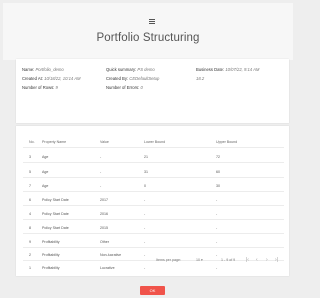 The height and width of the screenshot is (298, 320). Describe the element at coordinates (152, 290) in the screenshot. I see `ok-button: OK` at that location.